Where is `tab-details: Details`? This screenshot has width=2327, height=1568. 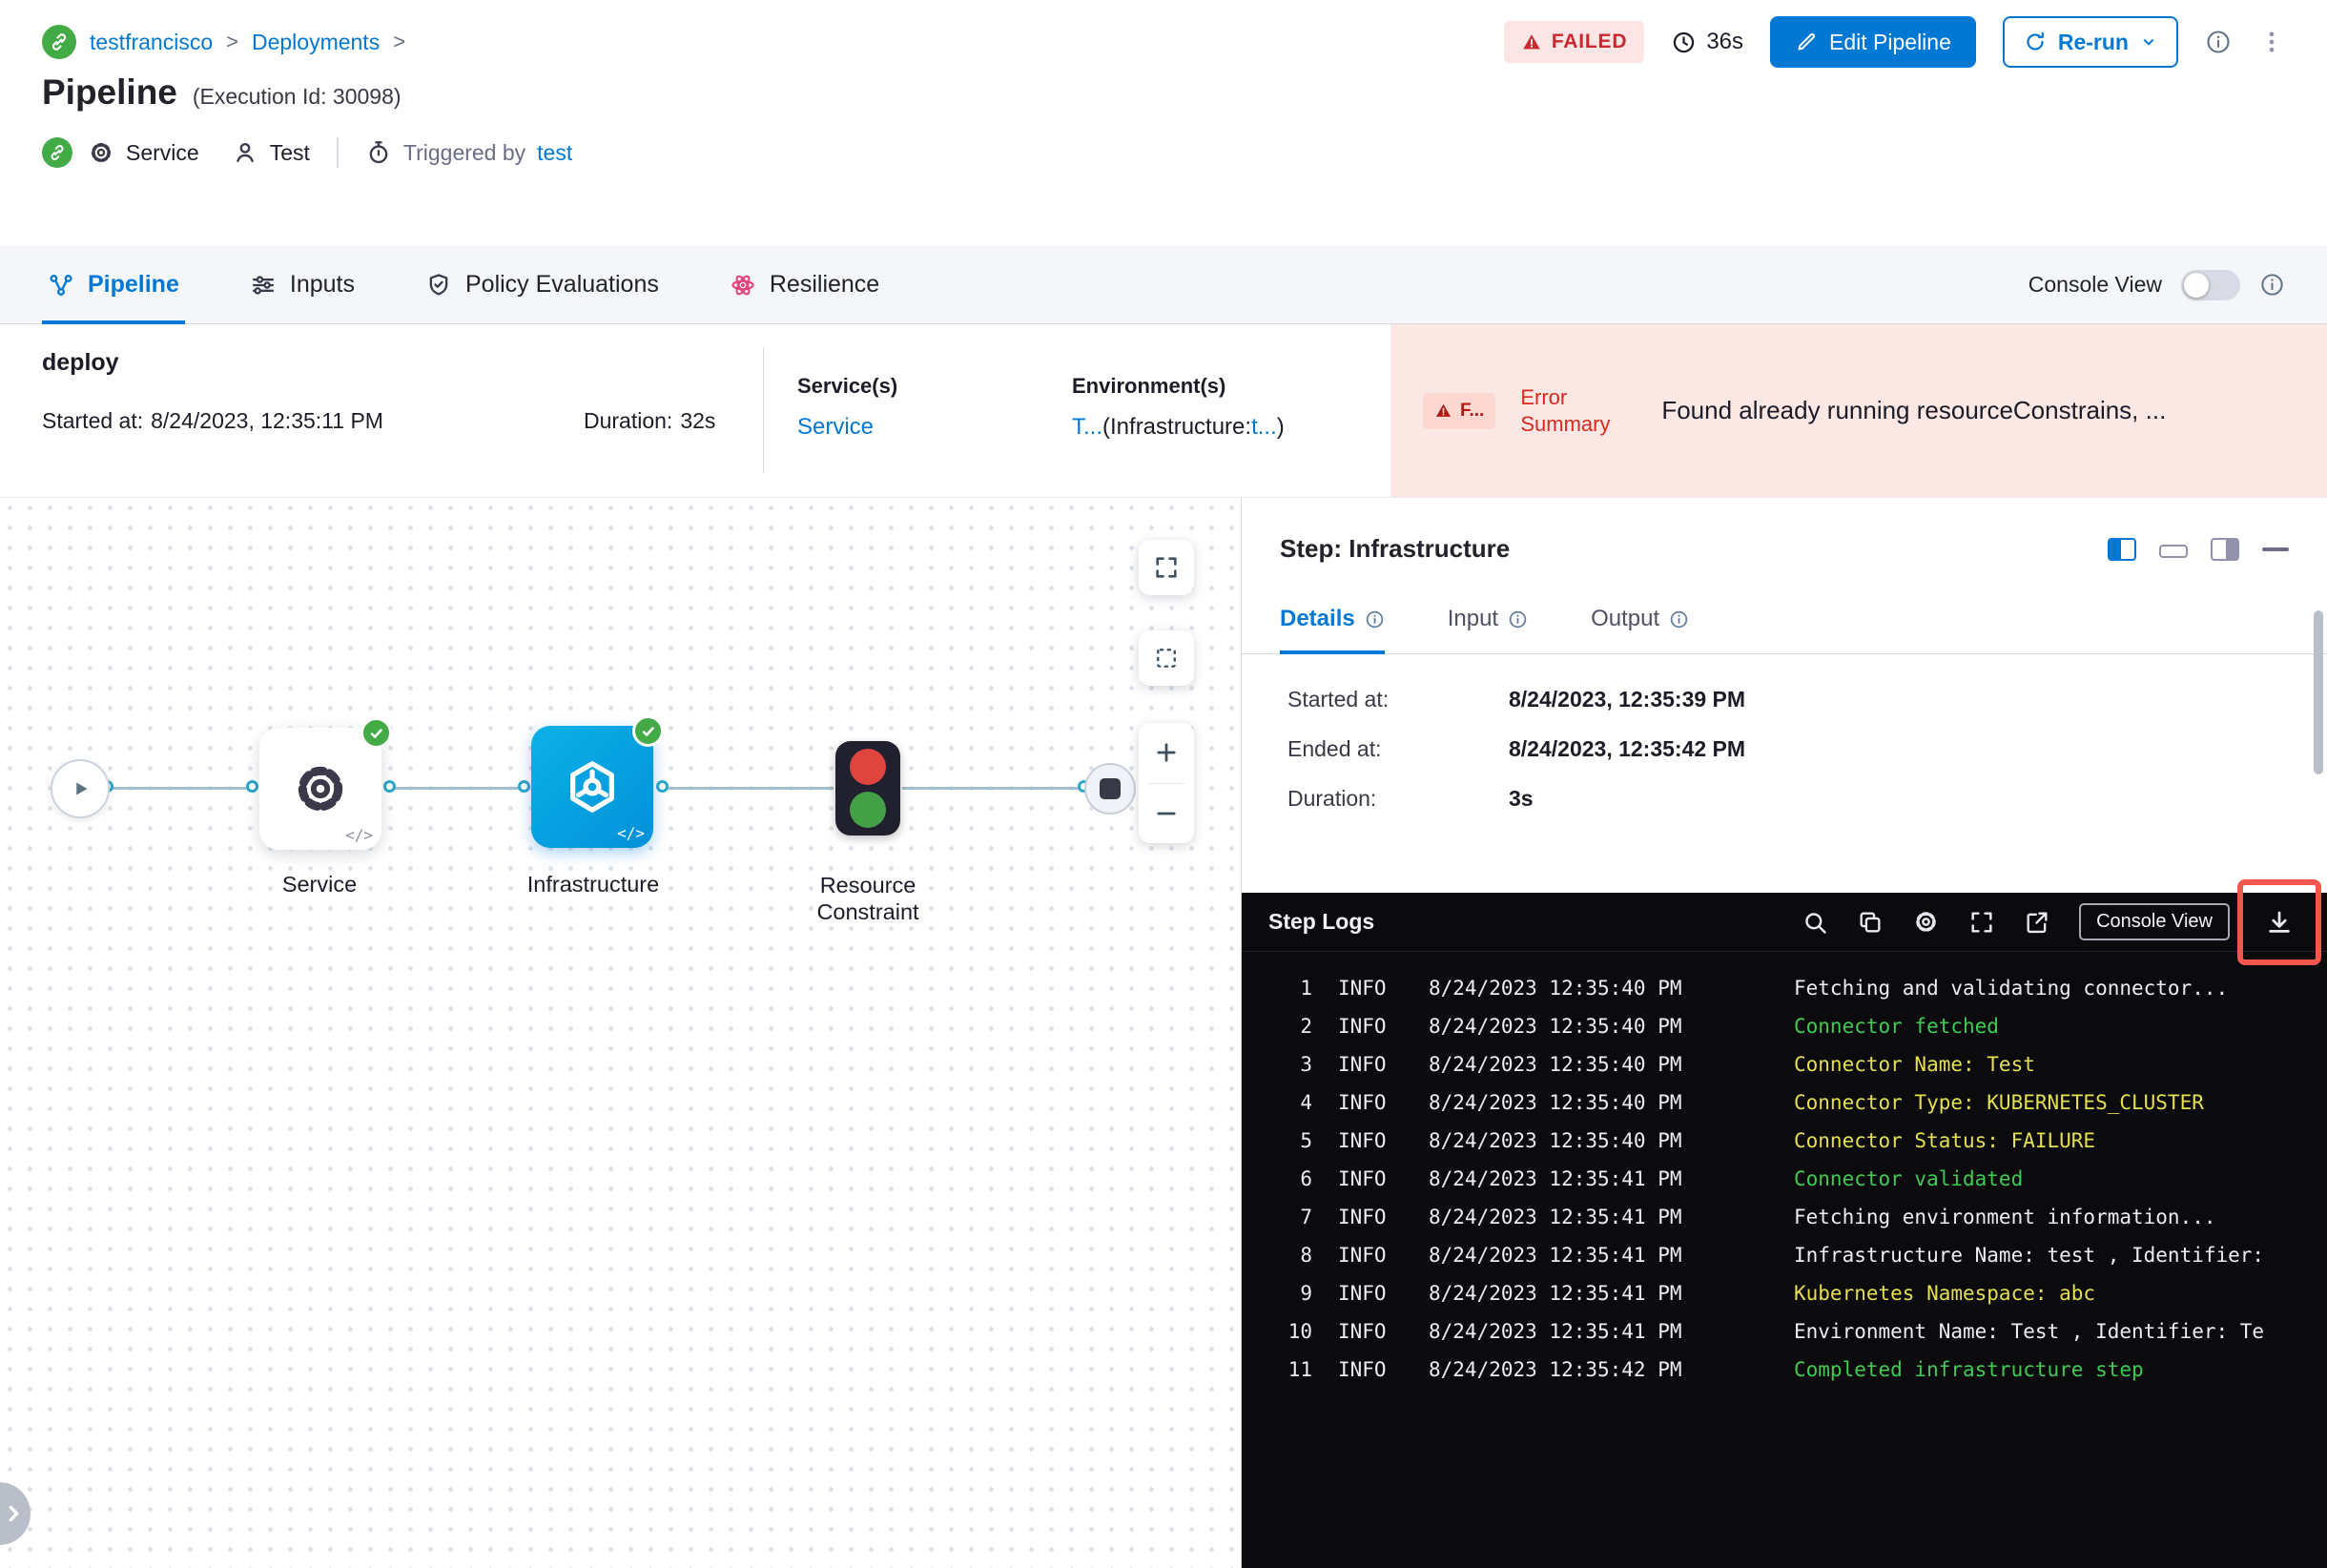 tab-details: Details is located at coordinates (1332, 630).